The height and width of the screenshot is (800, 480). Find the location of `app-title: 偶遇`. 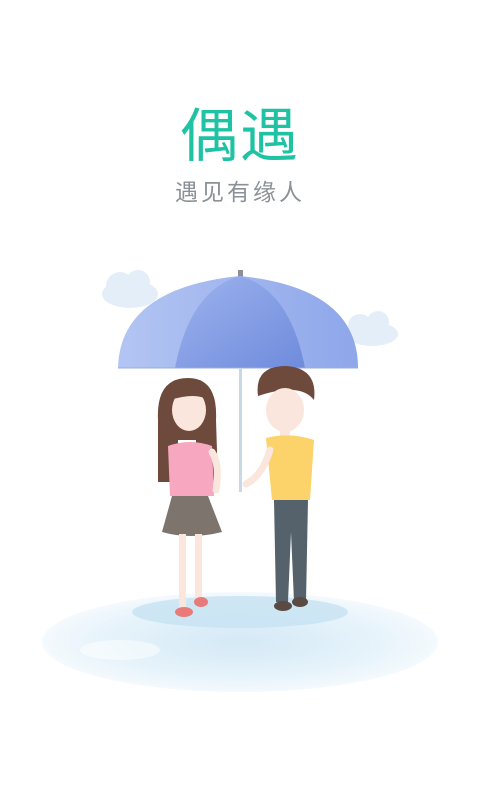

app-title: 偶遇 is located at coordinates (239, 136).